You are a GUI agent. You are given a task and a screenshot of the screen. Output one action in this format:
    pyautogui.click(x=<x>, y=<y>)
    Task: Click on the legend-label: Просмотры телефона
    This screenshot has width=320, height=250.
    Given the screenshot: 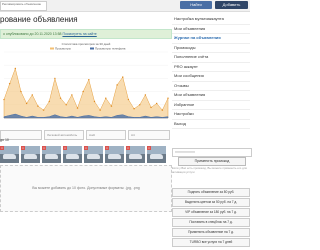 What is the action you would take?
    pyautogui.click(x=110, y=49)
    